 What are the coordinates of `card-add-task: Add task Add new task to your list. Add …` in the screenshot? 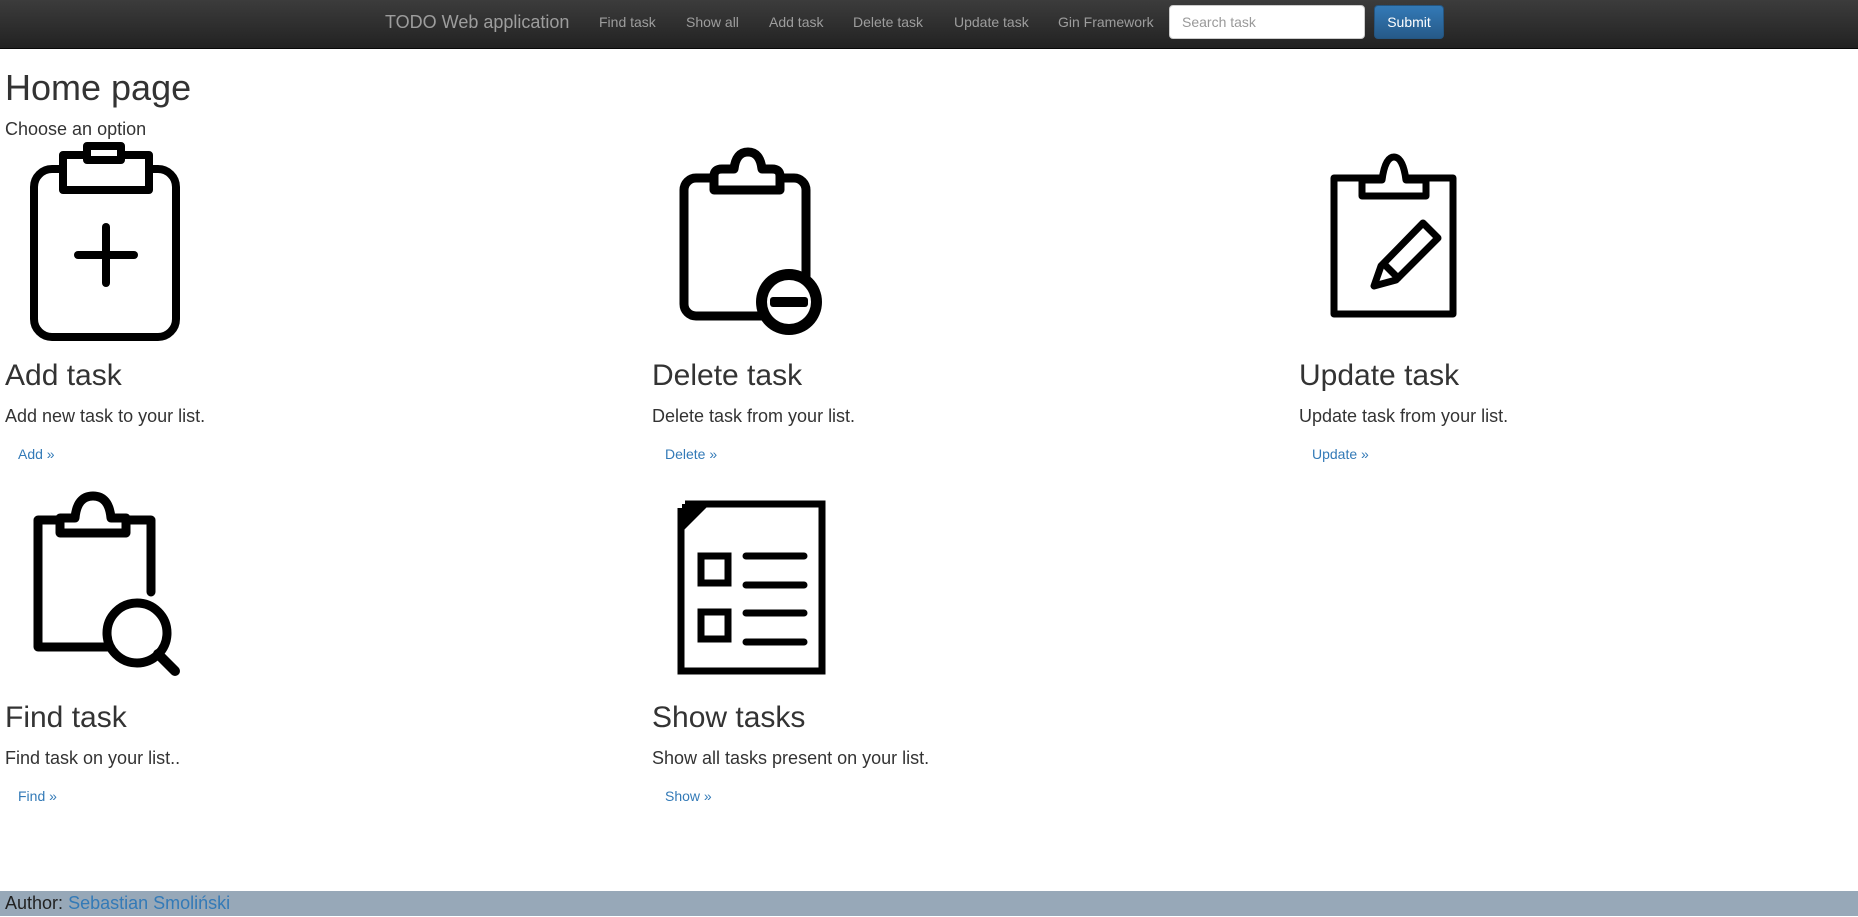 It's located at (305, 305).